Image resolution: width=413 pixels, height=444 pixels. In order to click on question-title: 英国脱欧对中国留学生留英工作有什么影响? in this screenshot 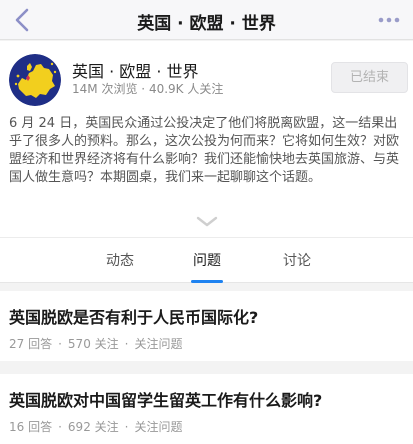, I will do `click(165, 399)`.